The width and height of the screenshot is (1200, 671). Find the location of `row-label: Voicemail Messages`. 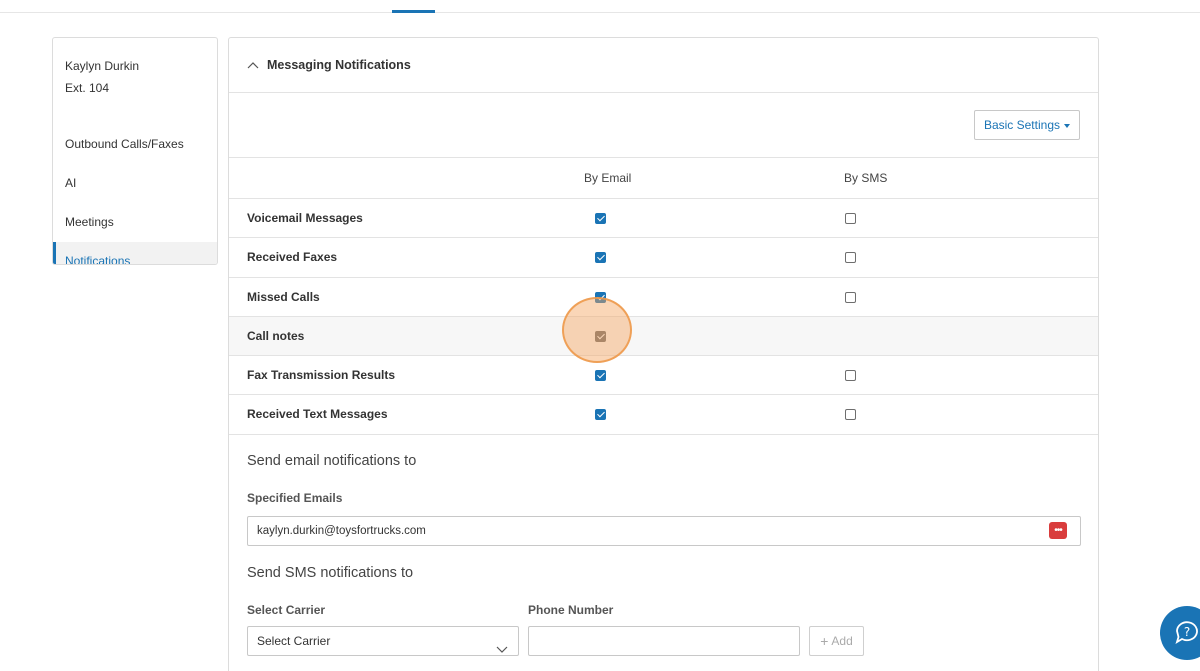

row-label: Voicemail Messages is located at coordinates (305, 218).